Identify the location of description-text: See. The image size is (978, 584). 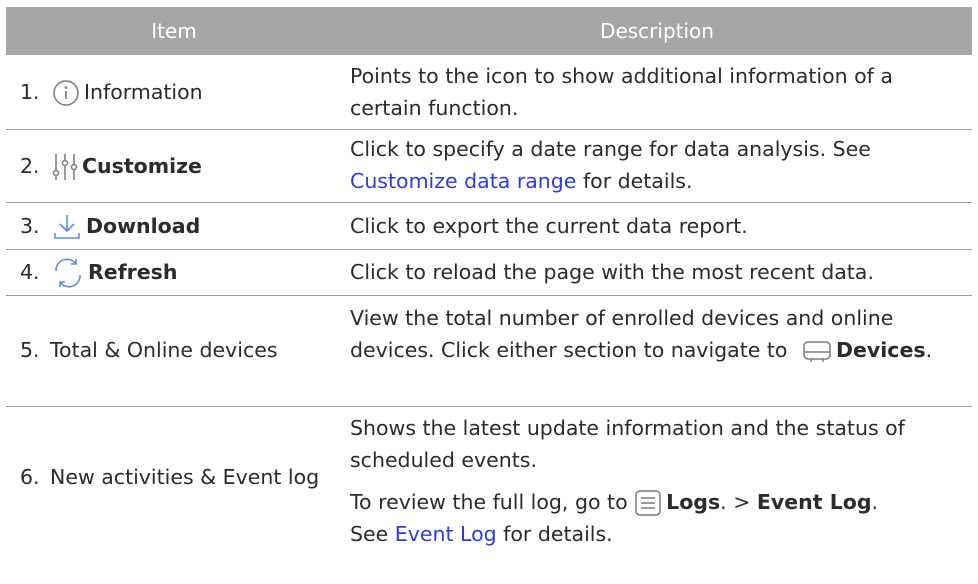
(372, 534).